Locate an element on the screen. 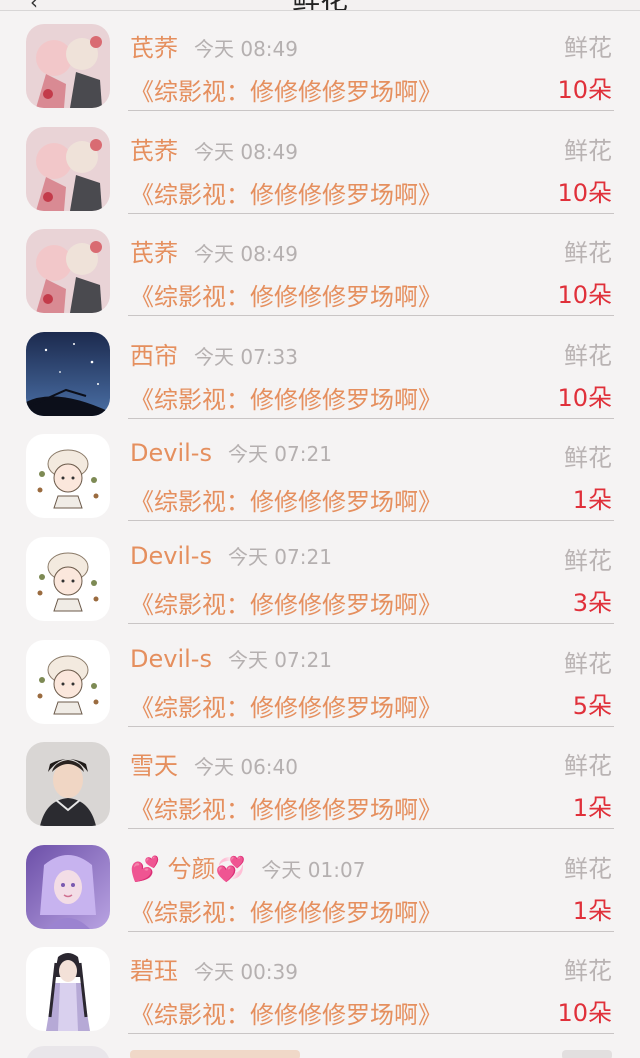 This screenshot has width=640, height=1058. user-name: 西帘 今天 07:33 is located at coordinates (214, 353).